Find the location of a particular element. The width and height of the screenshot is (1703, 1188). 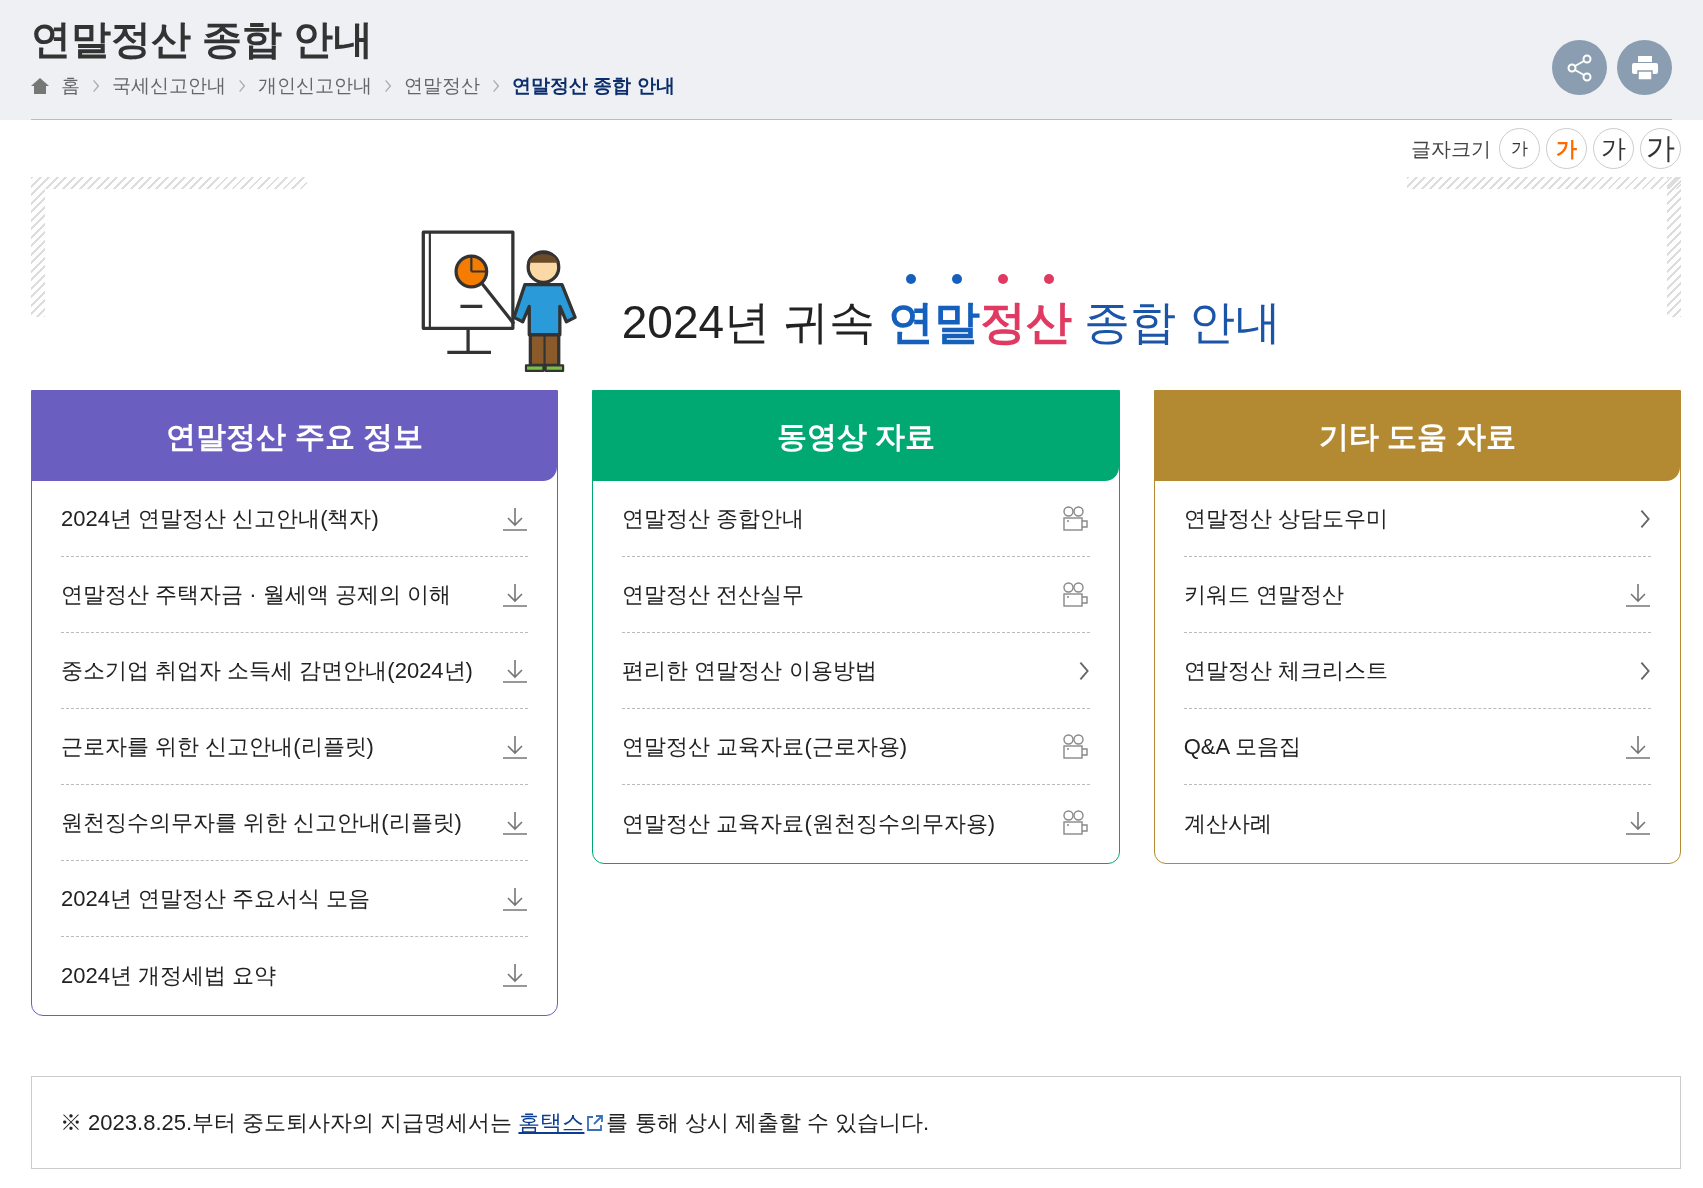

resource-link: 키워드 연말정산 is located at coordinates (1417, 595).